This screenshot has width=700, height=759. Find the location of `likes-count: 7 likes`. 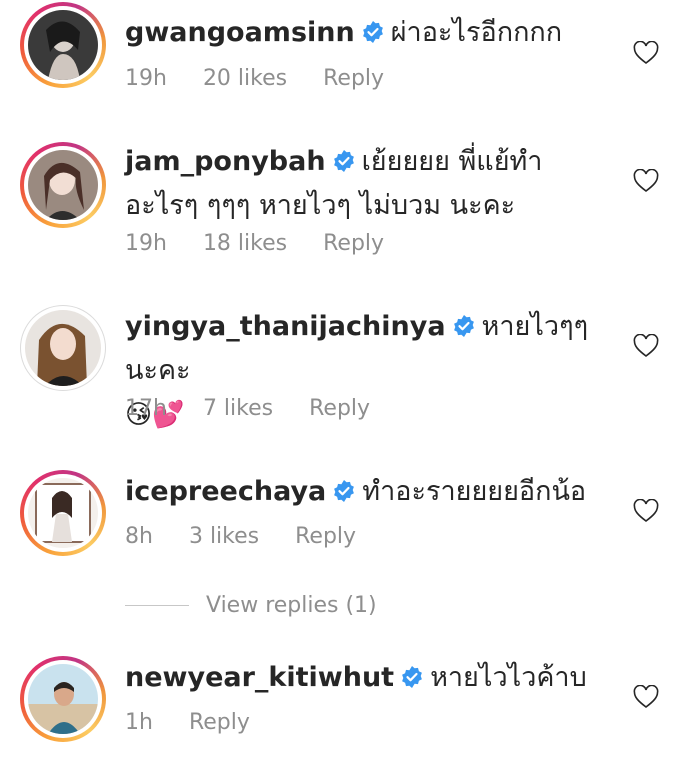

likes-count: 7 likes is located at coordinates (238, 408).